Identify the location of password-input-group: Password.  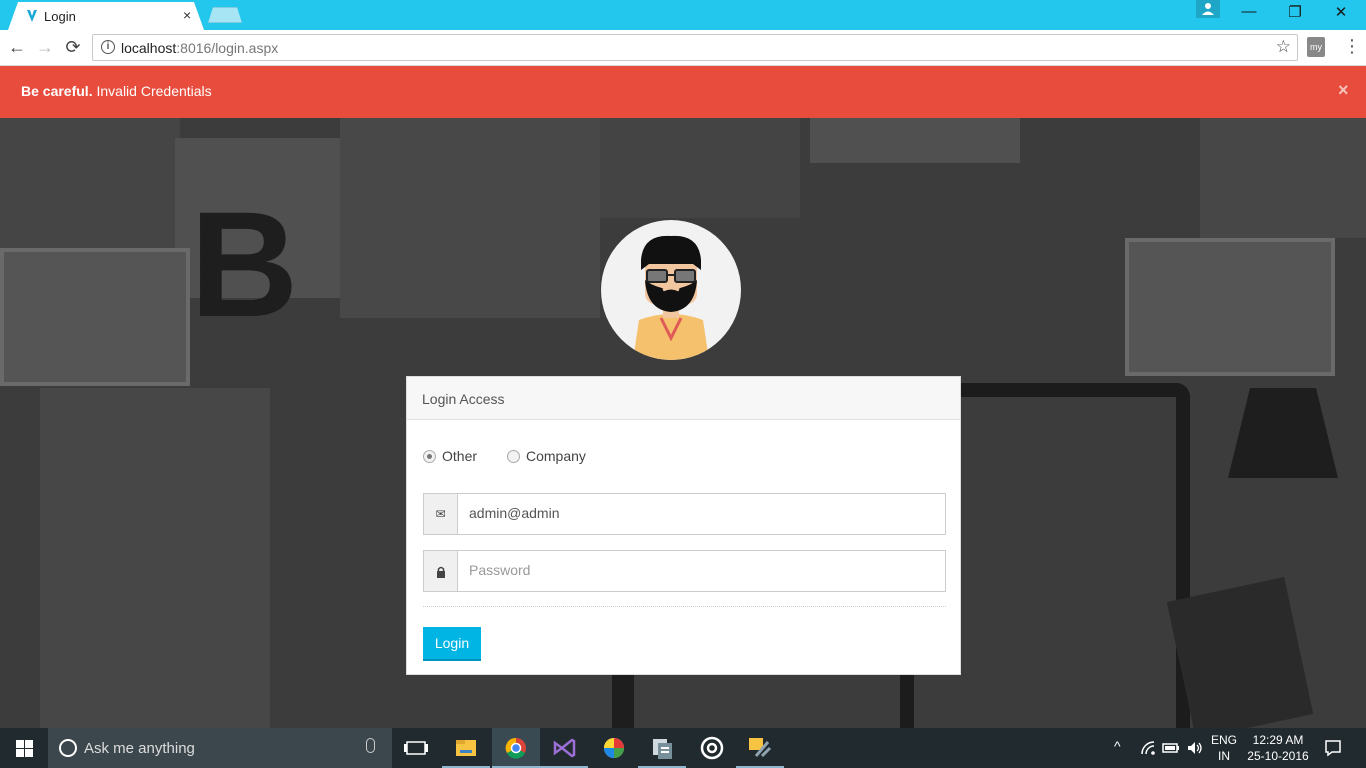
(684, 571).